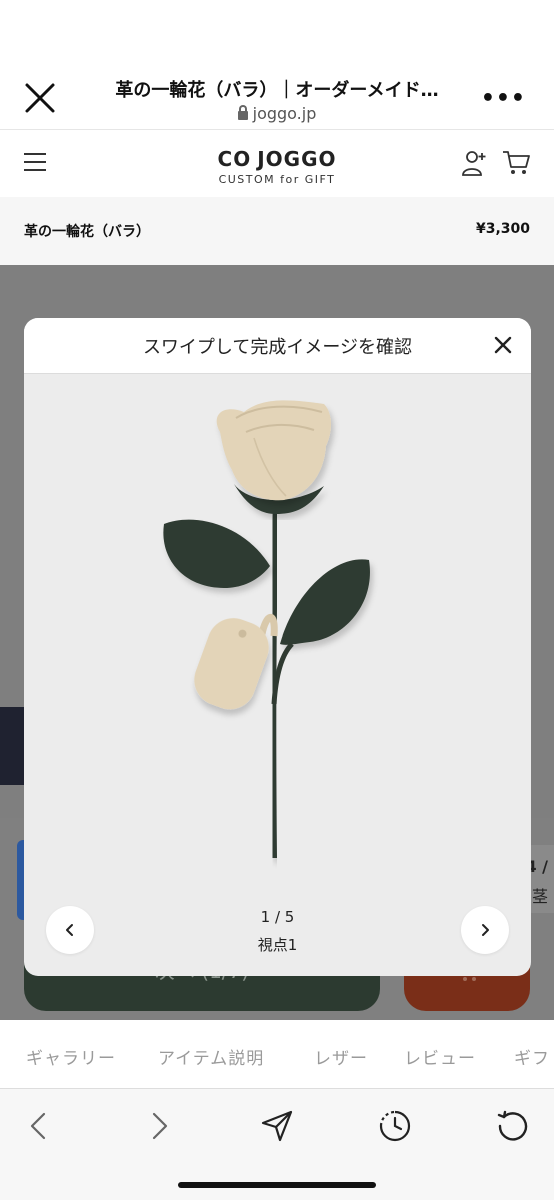  I want to click on reload-icon, so click(513, 1126).